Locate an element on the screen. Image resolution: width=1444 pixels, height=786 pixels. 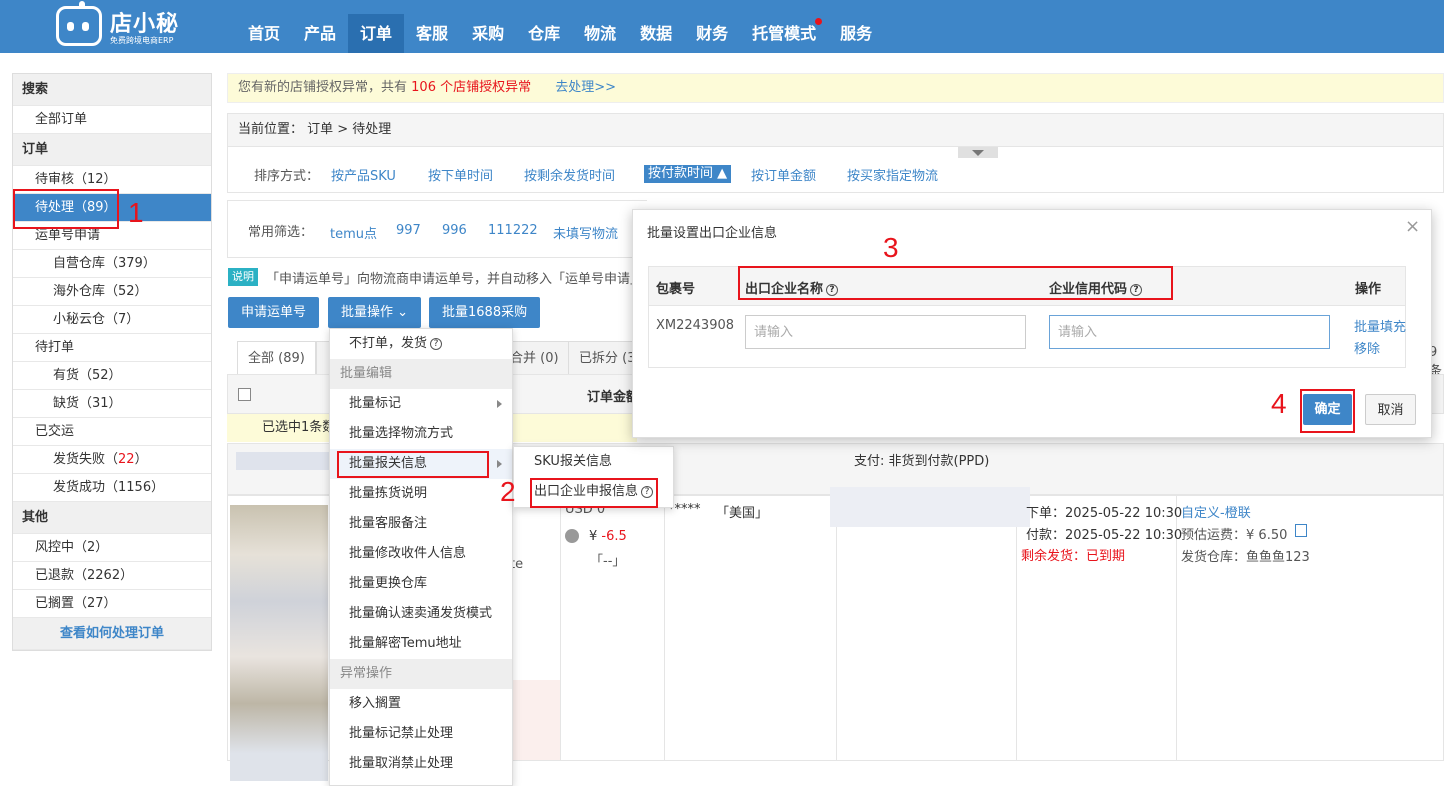
nav-managed-mode-label: 托管模式 is located at coordinates (784, 33).